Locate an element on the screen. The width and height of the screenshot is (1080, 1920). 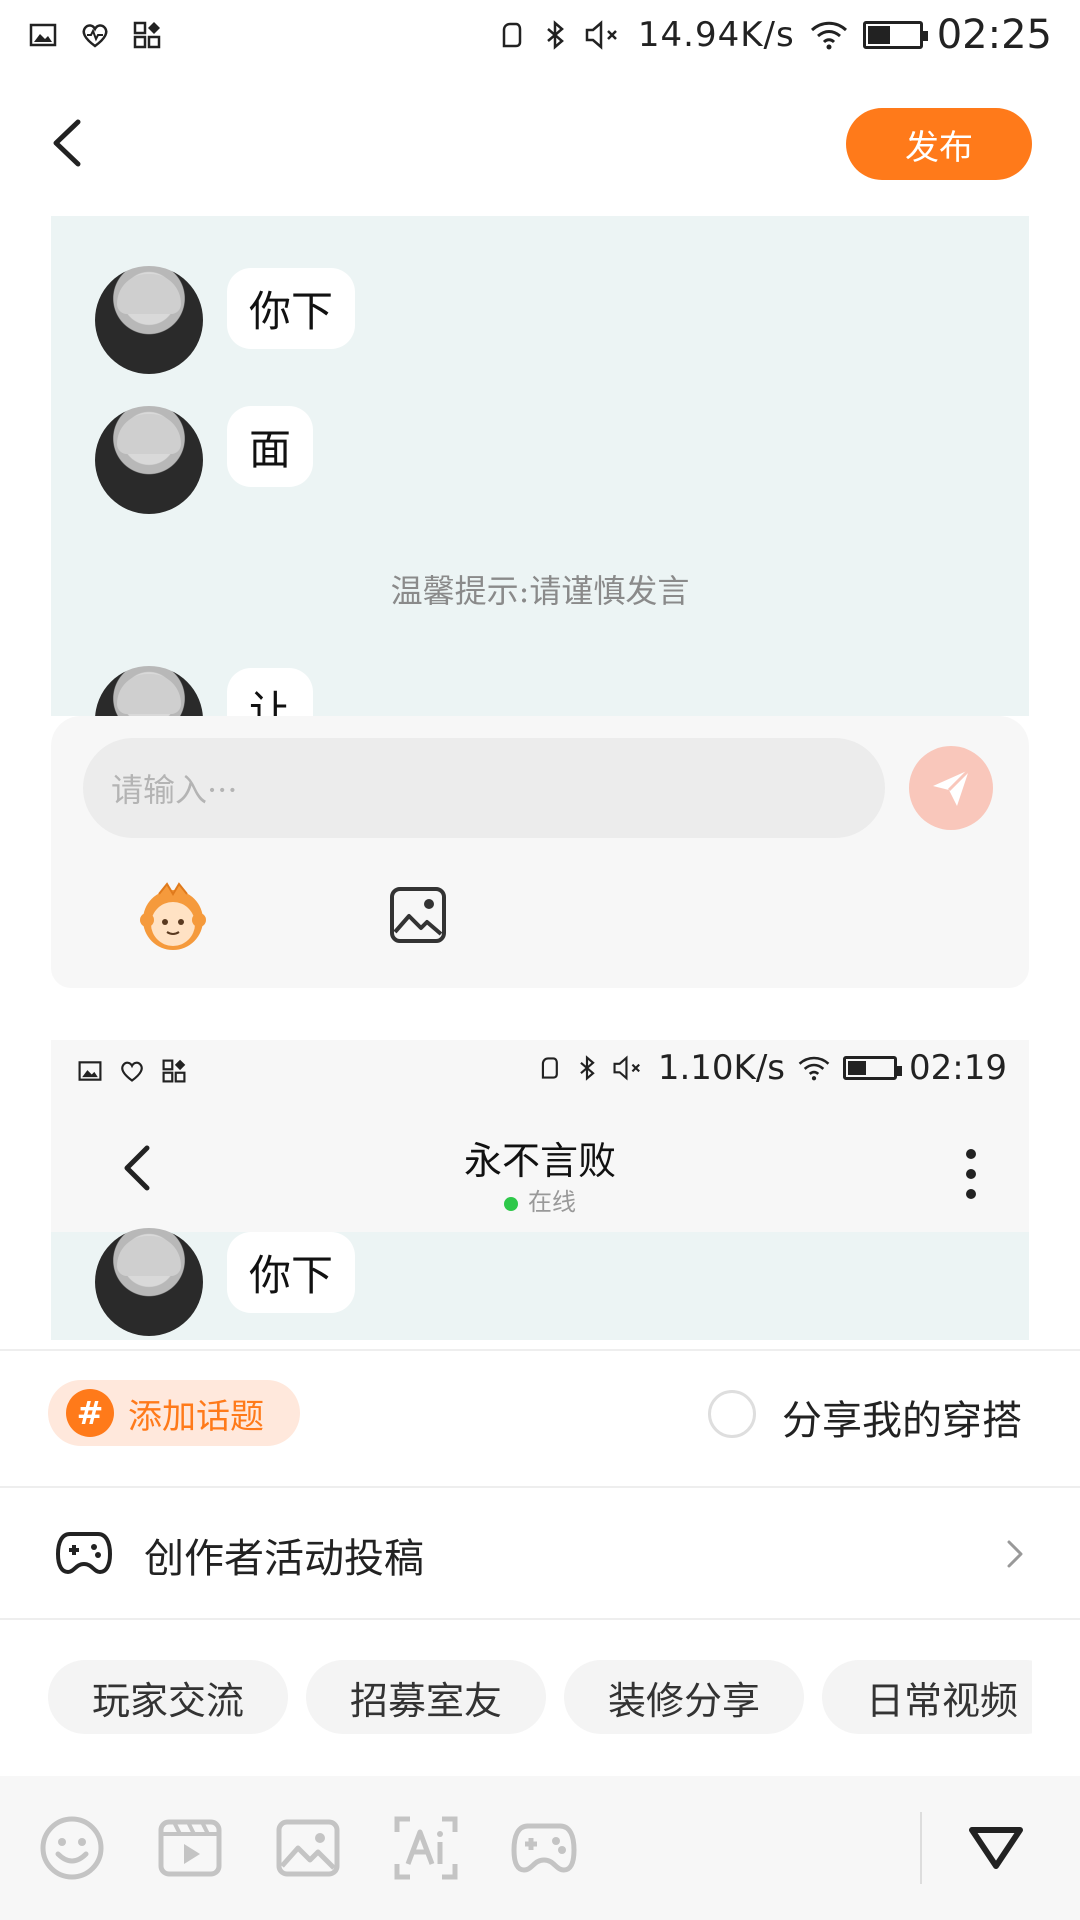
creator-activity-row: 创作者活动投稿 is located at coordinates (540, 1553).